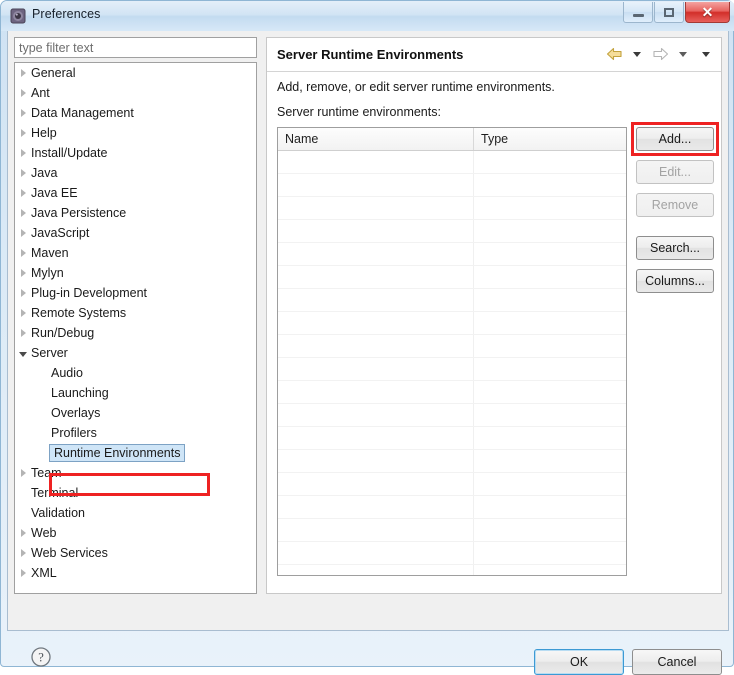 The height and width of the screenshot is (675, 734). What do you see at coordinates (135, 173) in the screenshot?
I see `tree-item-java: Java` at bounding box center [135, 173].